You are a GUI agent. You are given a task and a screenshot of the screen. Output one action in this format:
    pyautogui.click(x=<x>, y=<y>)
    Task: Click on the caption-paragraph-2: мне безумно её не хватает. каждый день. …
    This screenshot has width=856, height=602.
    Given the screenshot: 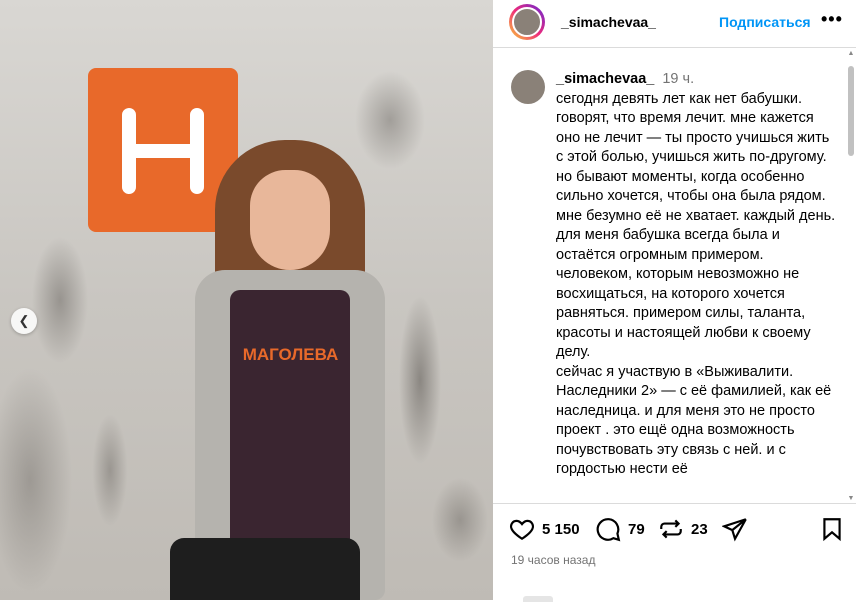 What is the action you would take?
    pyautogui.click(x=696, y=284)
    